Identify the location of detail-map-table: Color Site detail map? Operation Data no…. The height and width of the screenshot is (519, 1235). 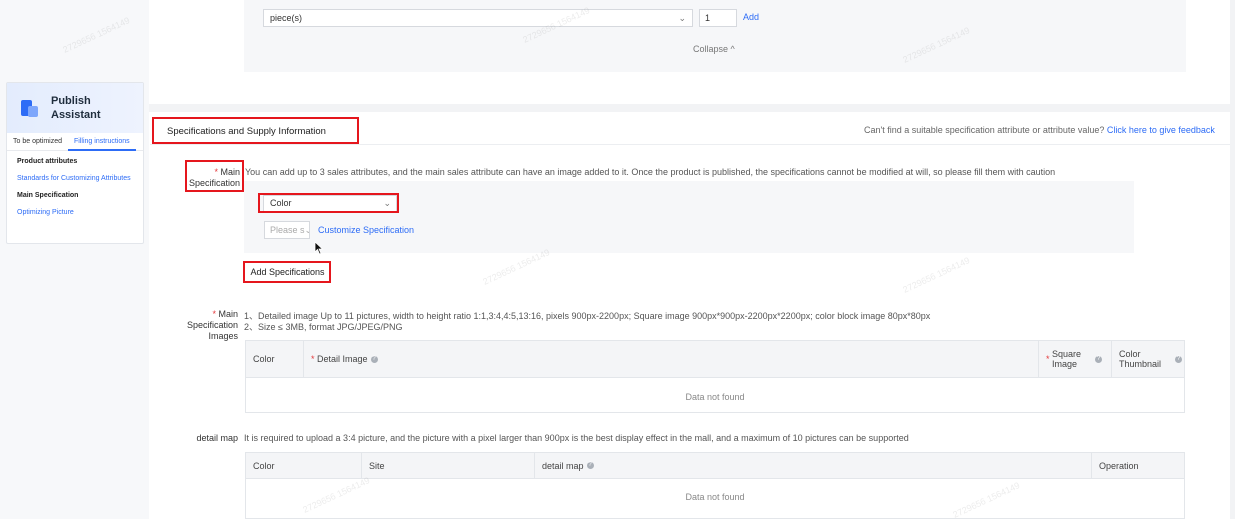
(715, 485).